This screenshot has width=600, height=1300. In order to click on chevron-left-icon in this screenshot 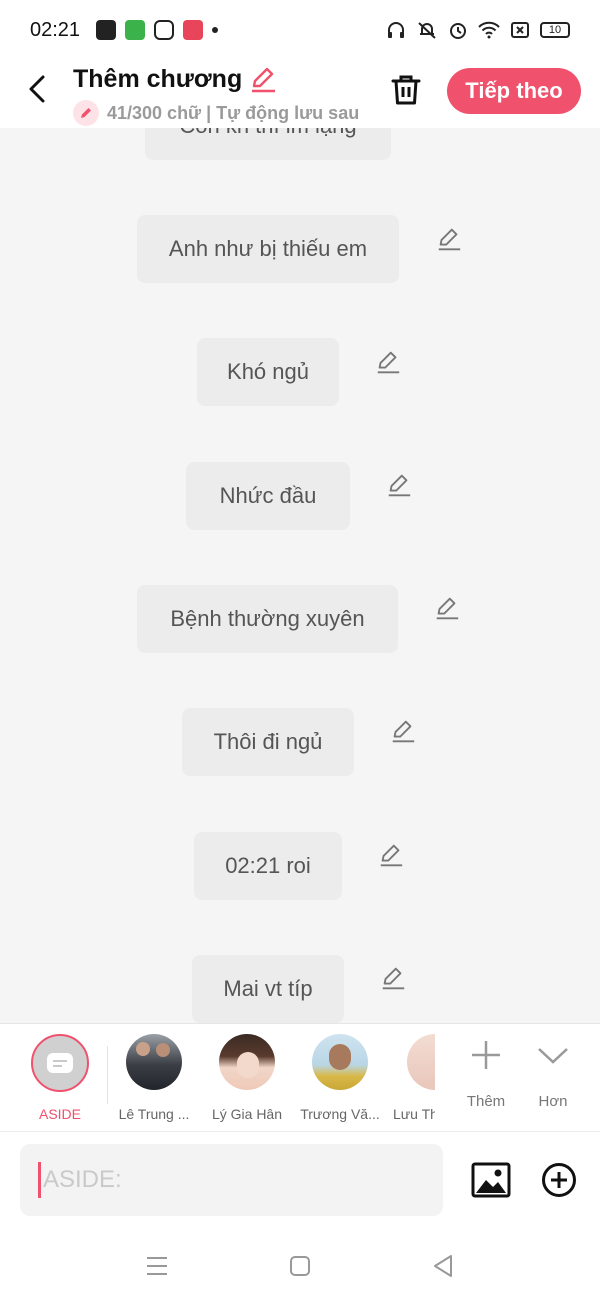, I will do `click(37, 89)`.